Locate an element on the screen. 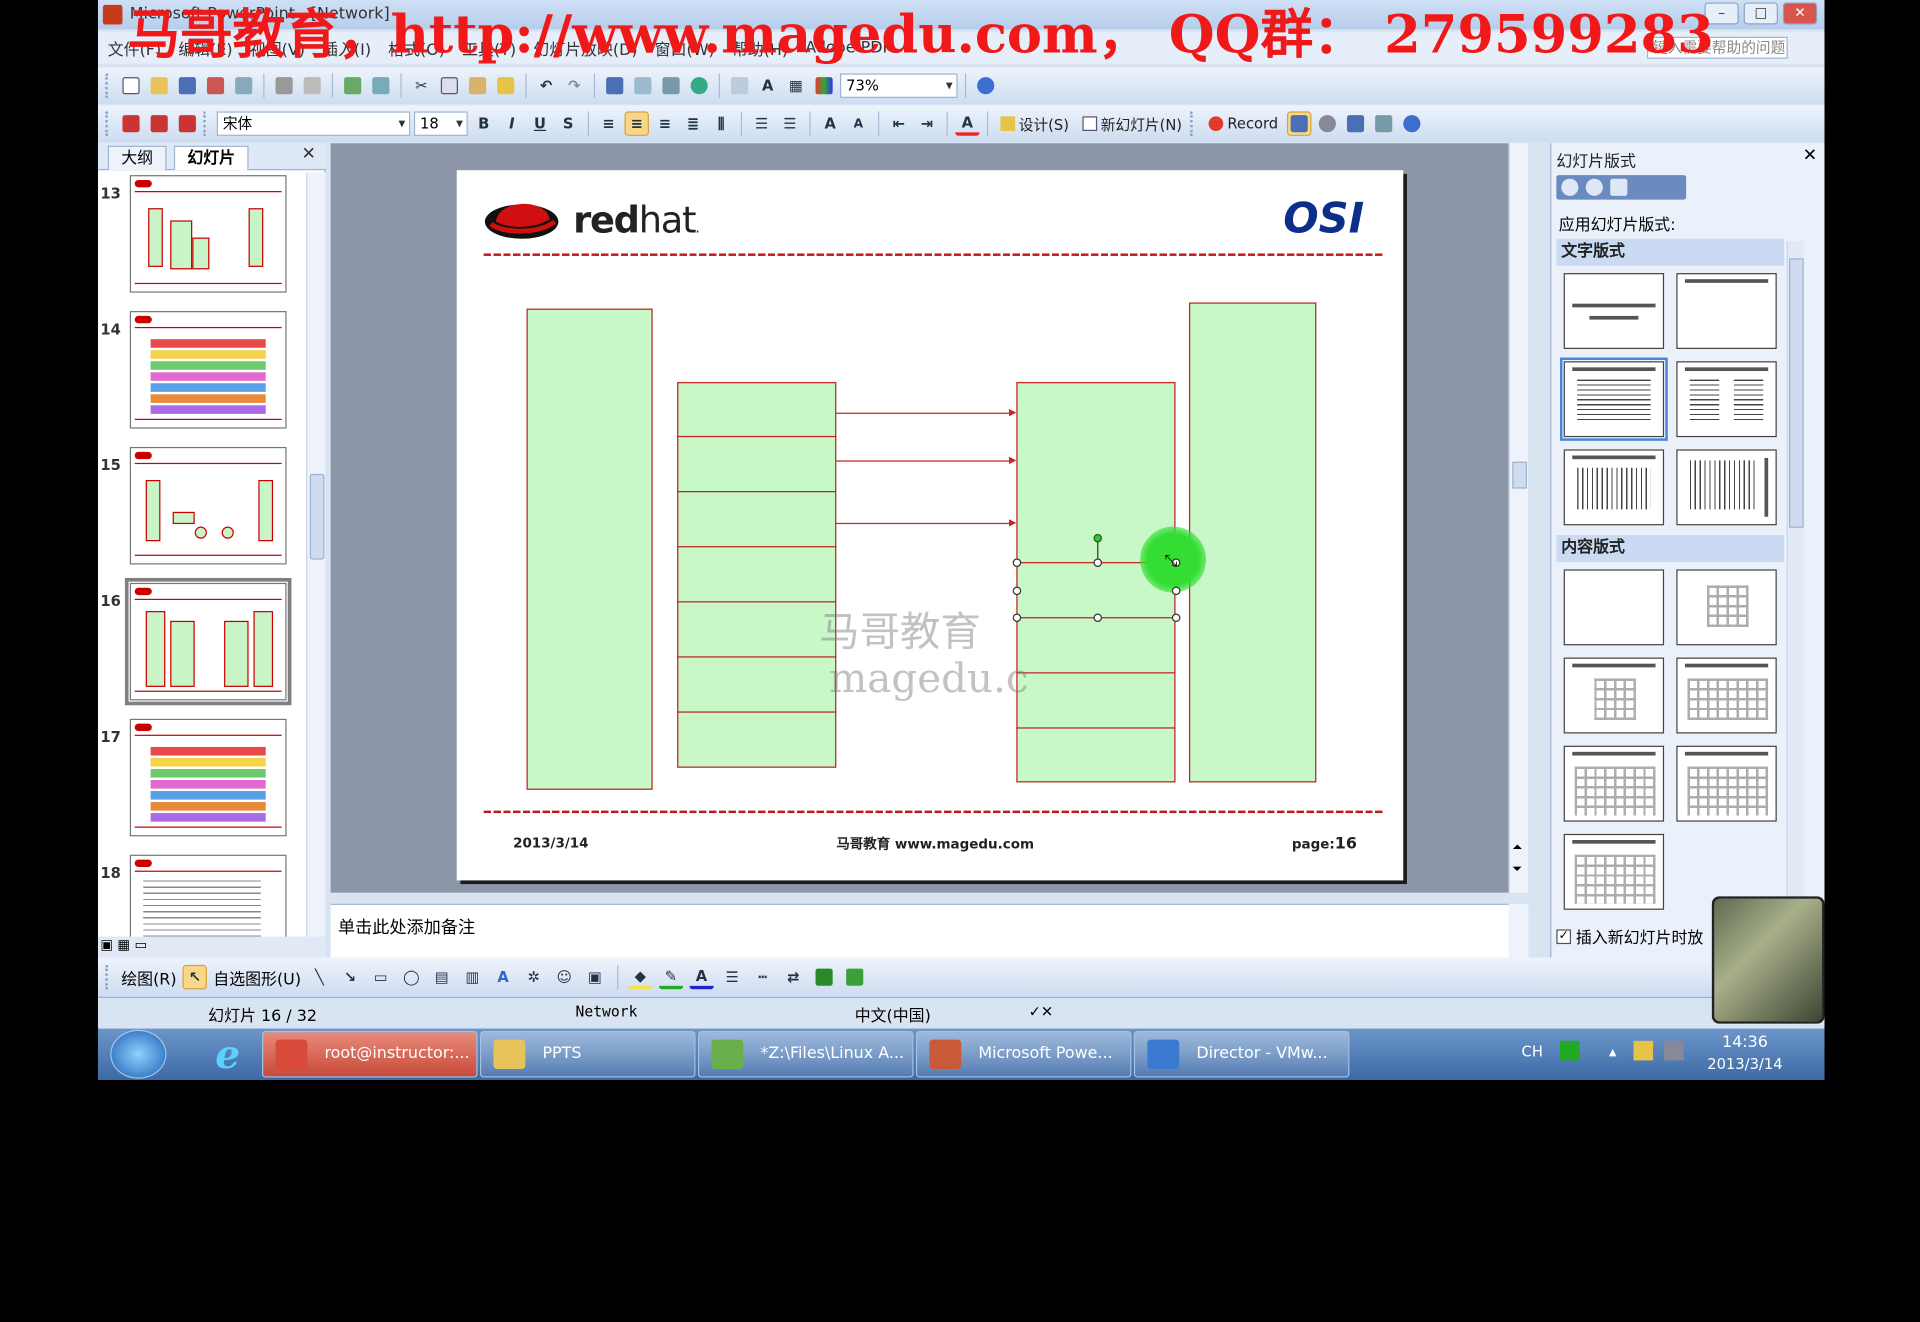  help-tool-icon is located at coordinates (1411, 123).